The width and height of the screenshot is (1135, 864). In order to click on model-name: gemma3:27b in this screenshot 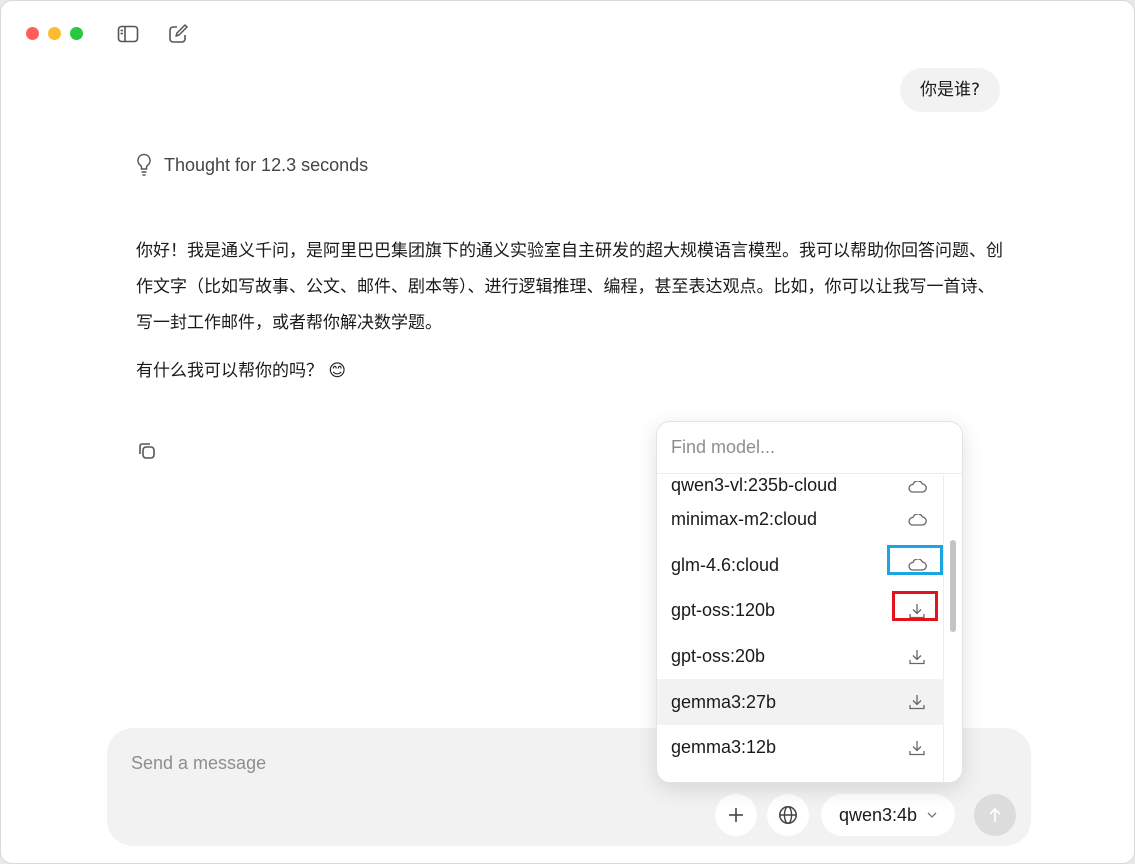, I will do `click(724, 701)`.